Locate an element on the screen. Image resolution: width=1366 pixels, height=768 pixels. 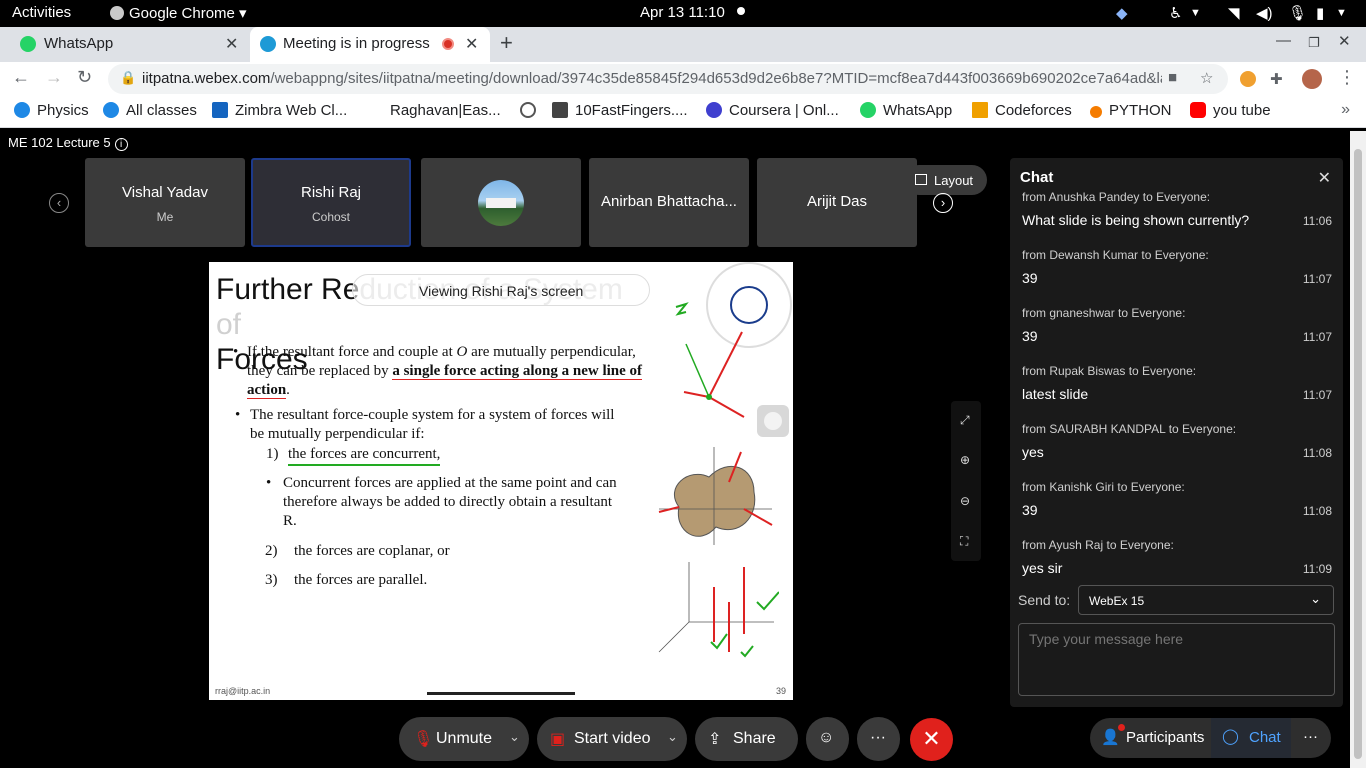
close-window-icon: ✕ is located at coordinates (1344, 41).